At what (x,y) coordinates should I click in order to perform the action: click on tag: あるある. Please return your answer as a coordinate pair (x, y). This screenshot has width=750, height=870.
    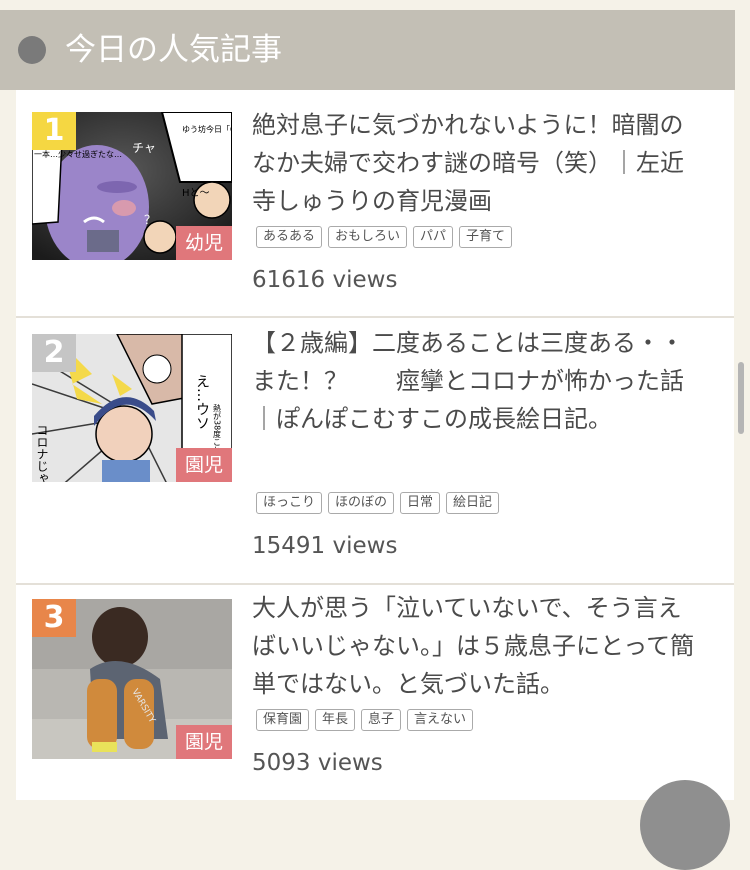
    Looking at the image, I should click on (289, 237).